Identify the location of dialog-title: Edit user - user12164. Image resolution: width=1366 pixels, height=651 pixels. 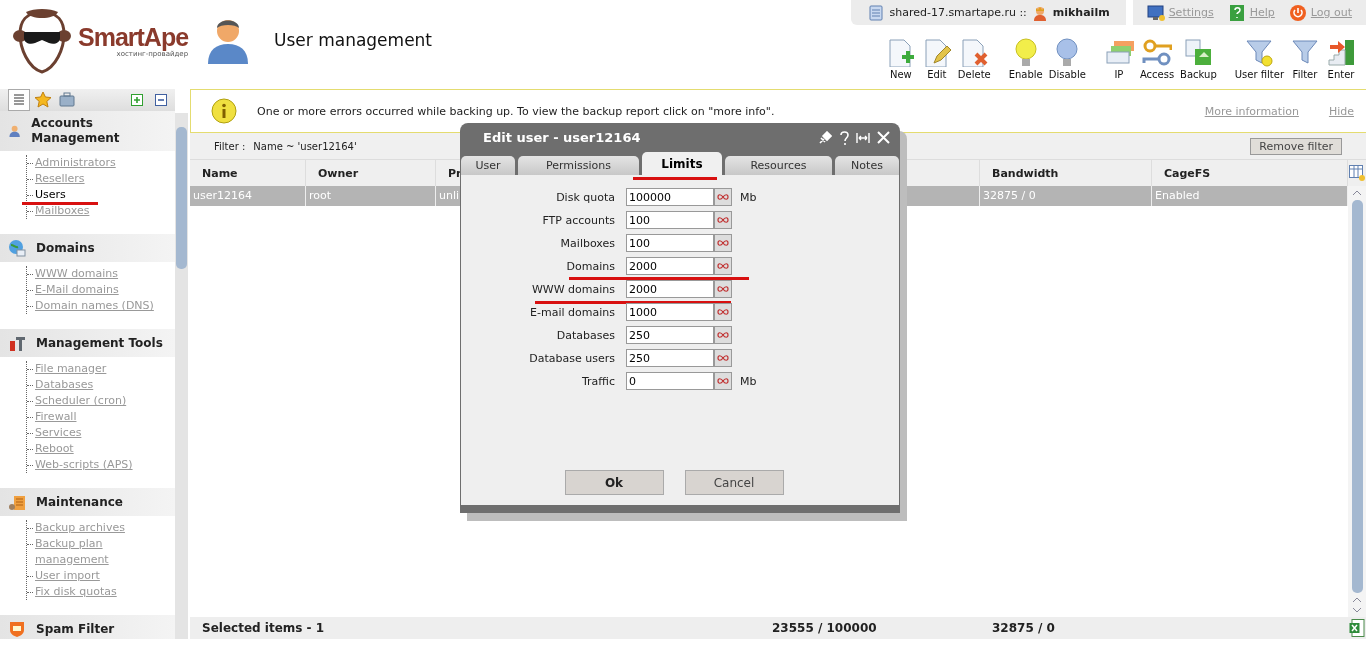
(562, 137).